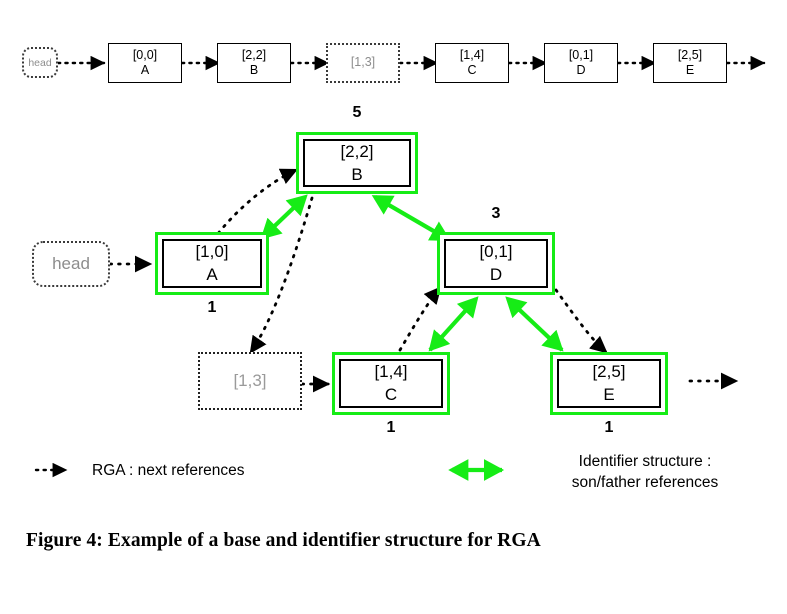 Image resolution: width=787 pixels, height=614 pixels. Describe the element at coordinates (581, 70) in the screenshot. I see `chain-node-d-value: D` at that location.